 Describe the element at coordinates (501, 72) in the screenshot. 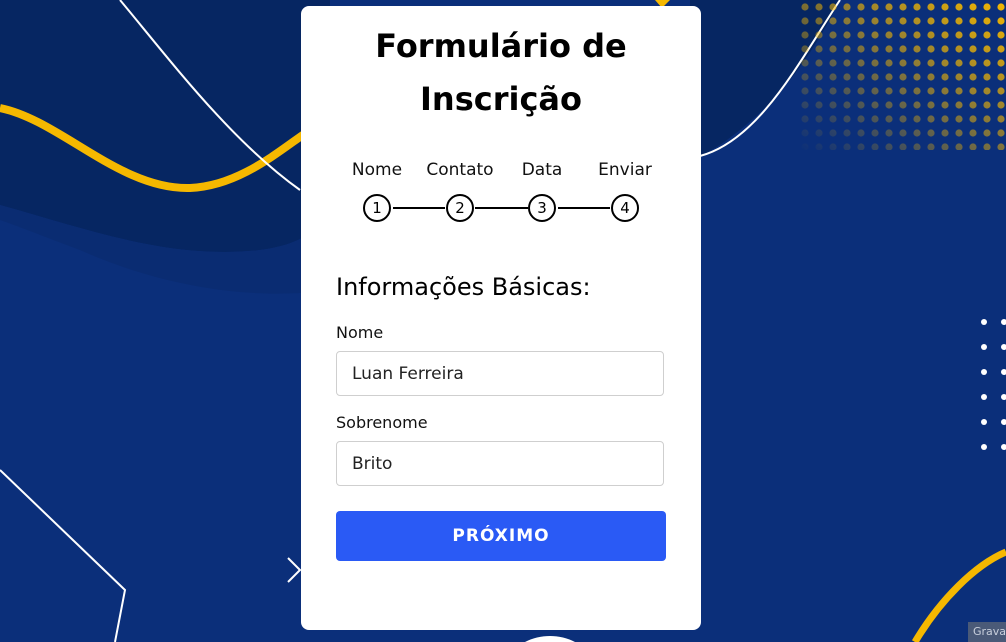

I see `form-title: Formulário de Inscrição` at that location.